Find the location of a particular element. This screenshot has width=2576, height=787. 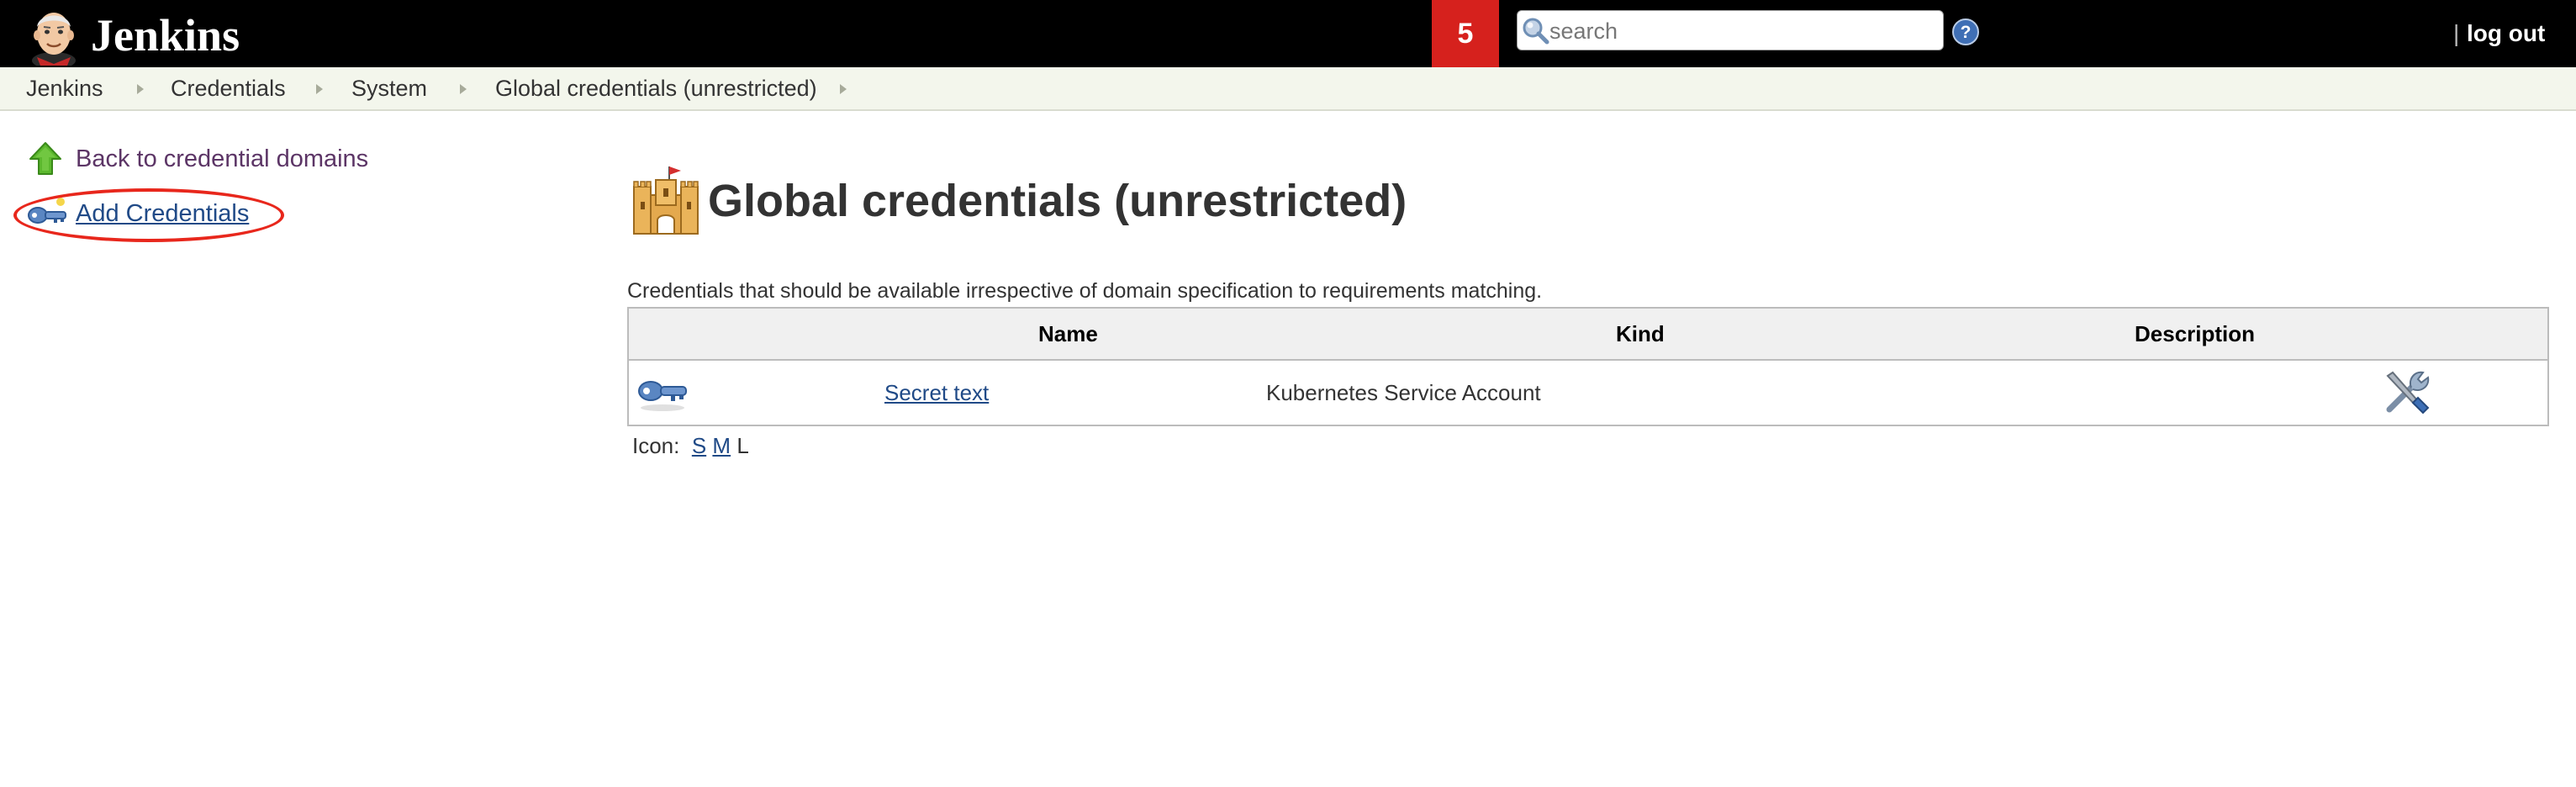

icon-size-label: Icon: is located at coordinates (656, 446).